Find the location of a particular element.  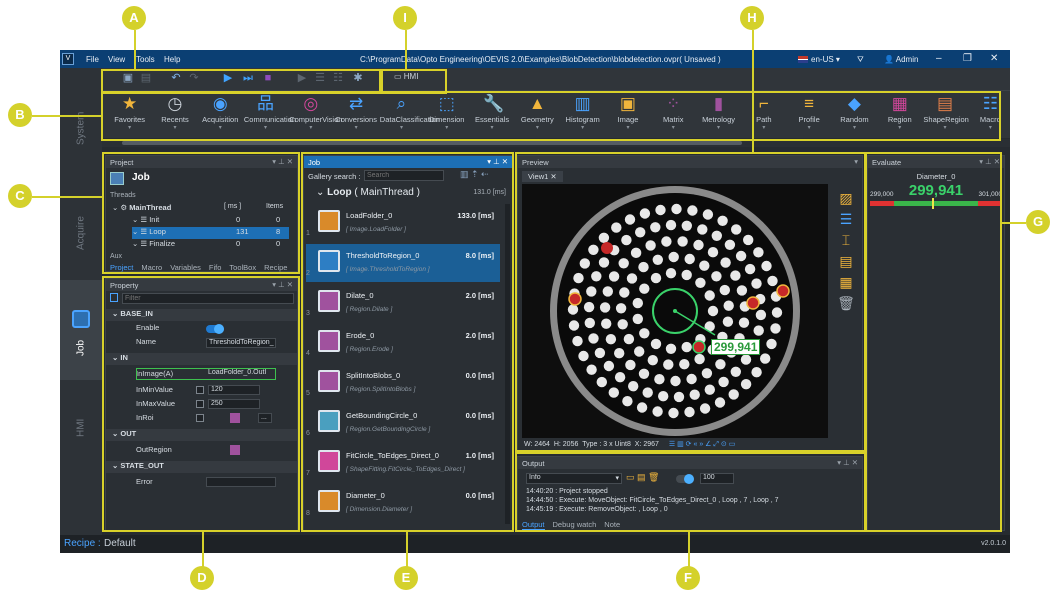

menu-file: File is located at coordinates (92, 59).